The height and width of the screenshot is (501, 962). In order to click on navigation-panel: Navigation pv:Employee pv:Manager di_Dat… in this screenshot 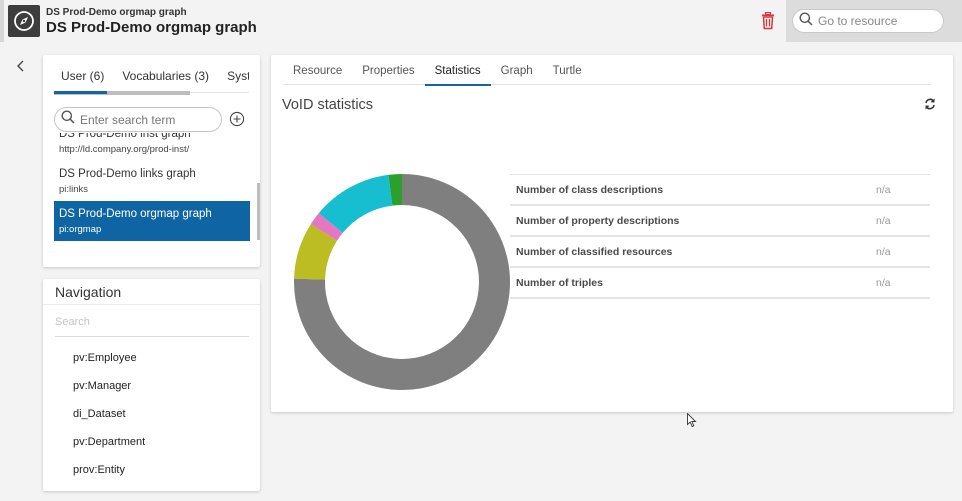, I will do `click(151, 385)`.